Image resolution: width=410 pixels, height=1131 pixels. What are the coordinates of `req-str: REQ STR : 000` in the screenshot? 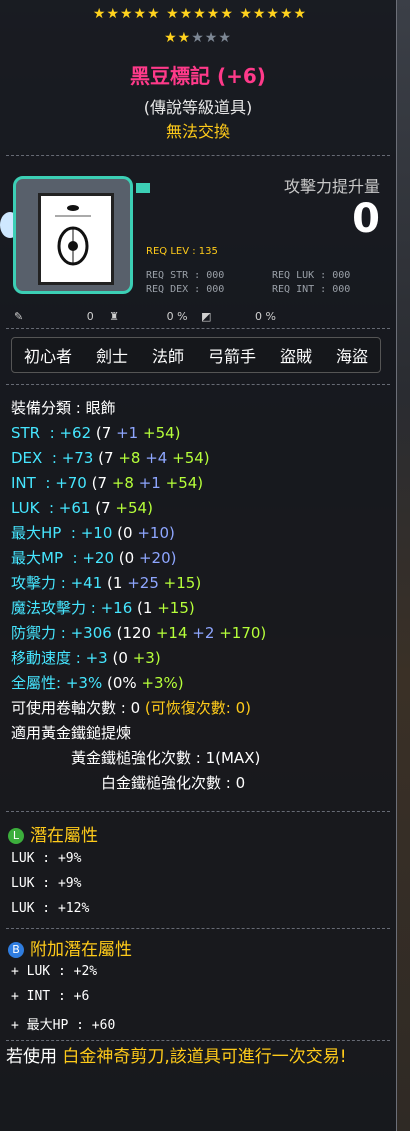 It's located at (185, 275).